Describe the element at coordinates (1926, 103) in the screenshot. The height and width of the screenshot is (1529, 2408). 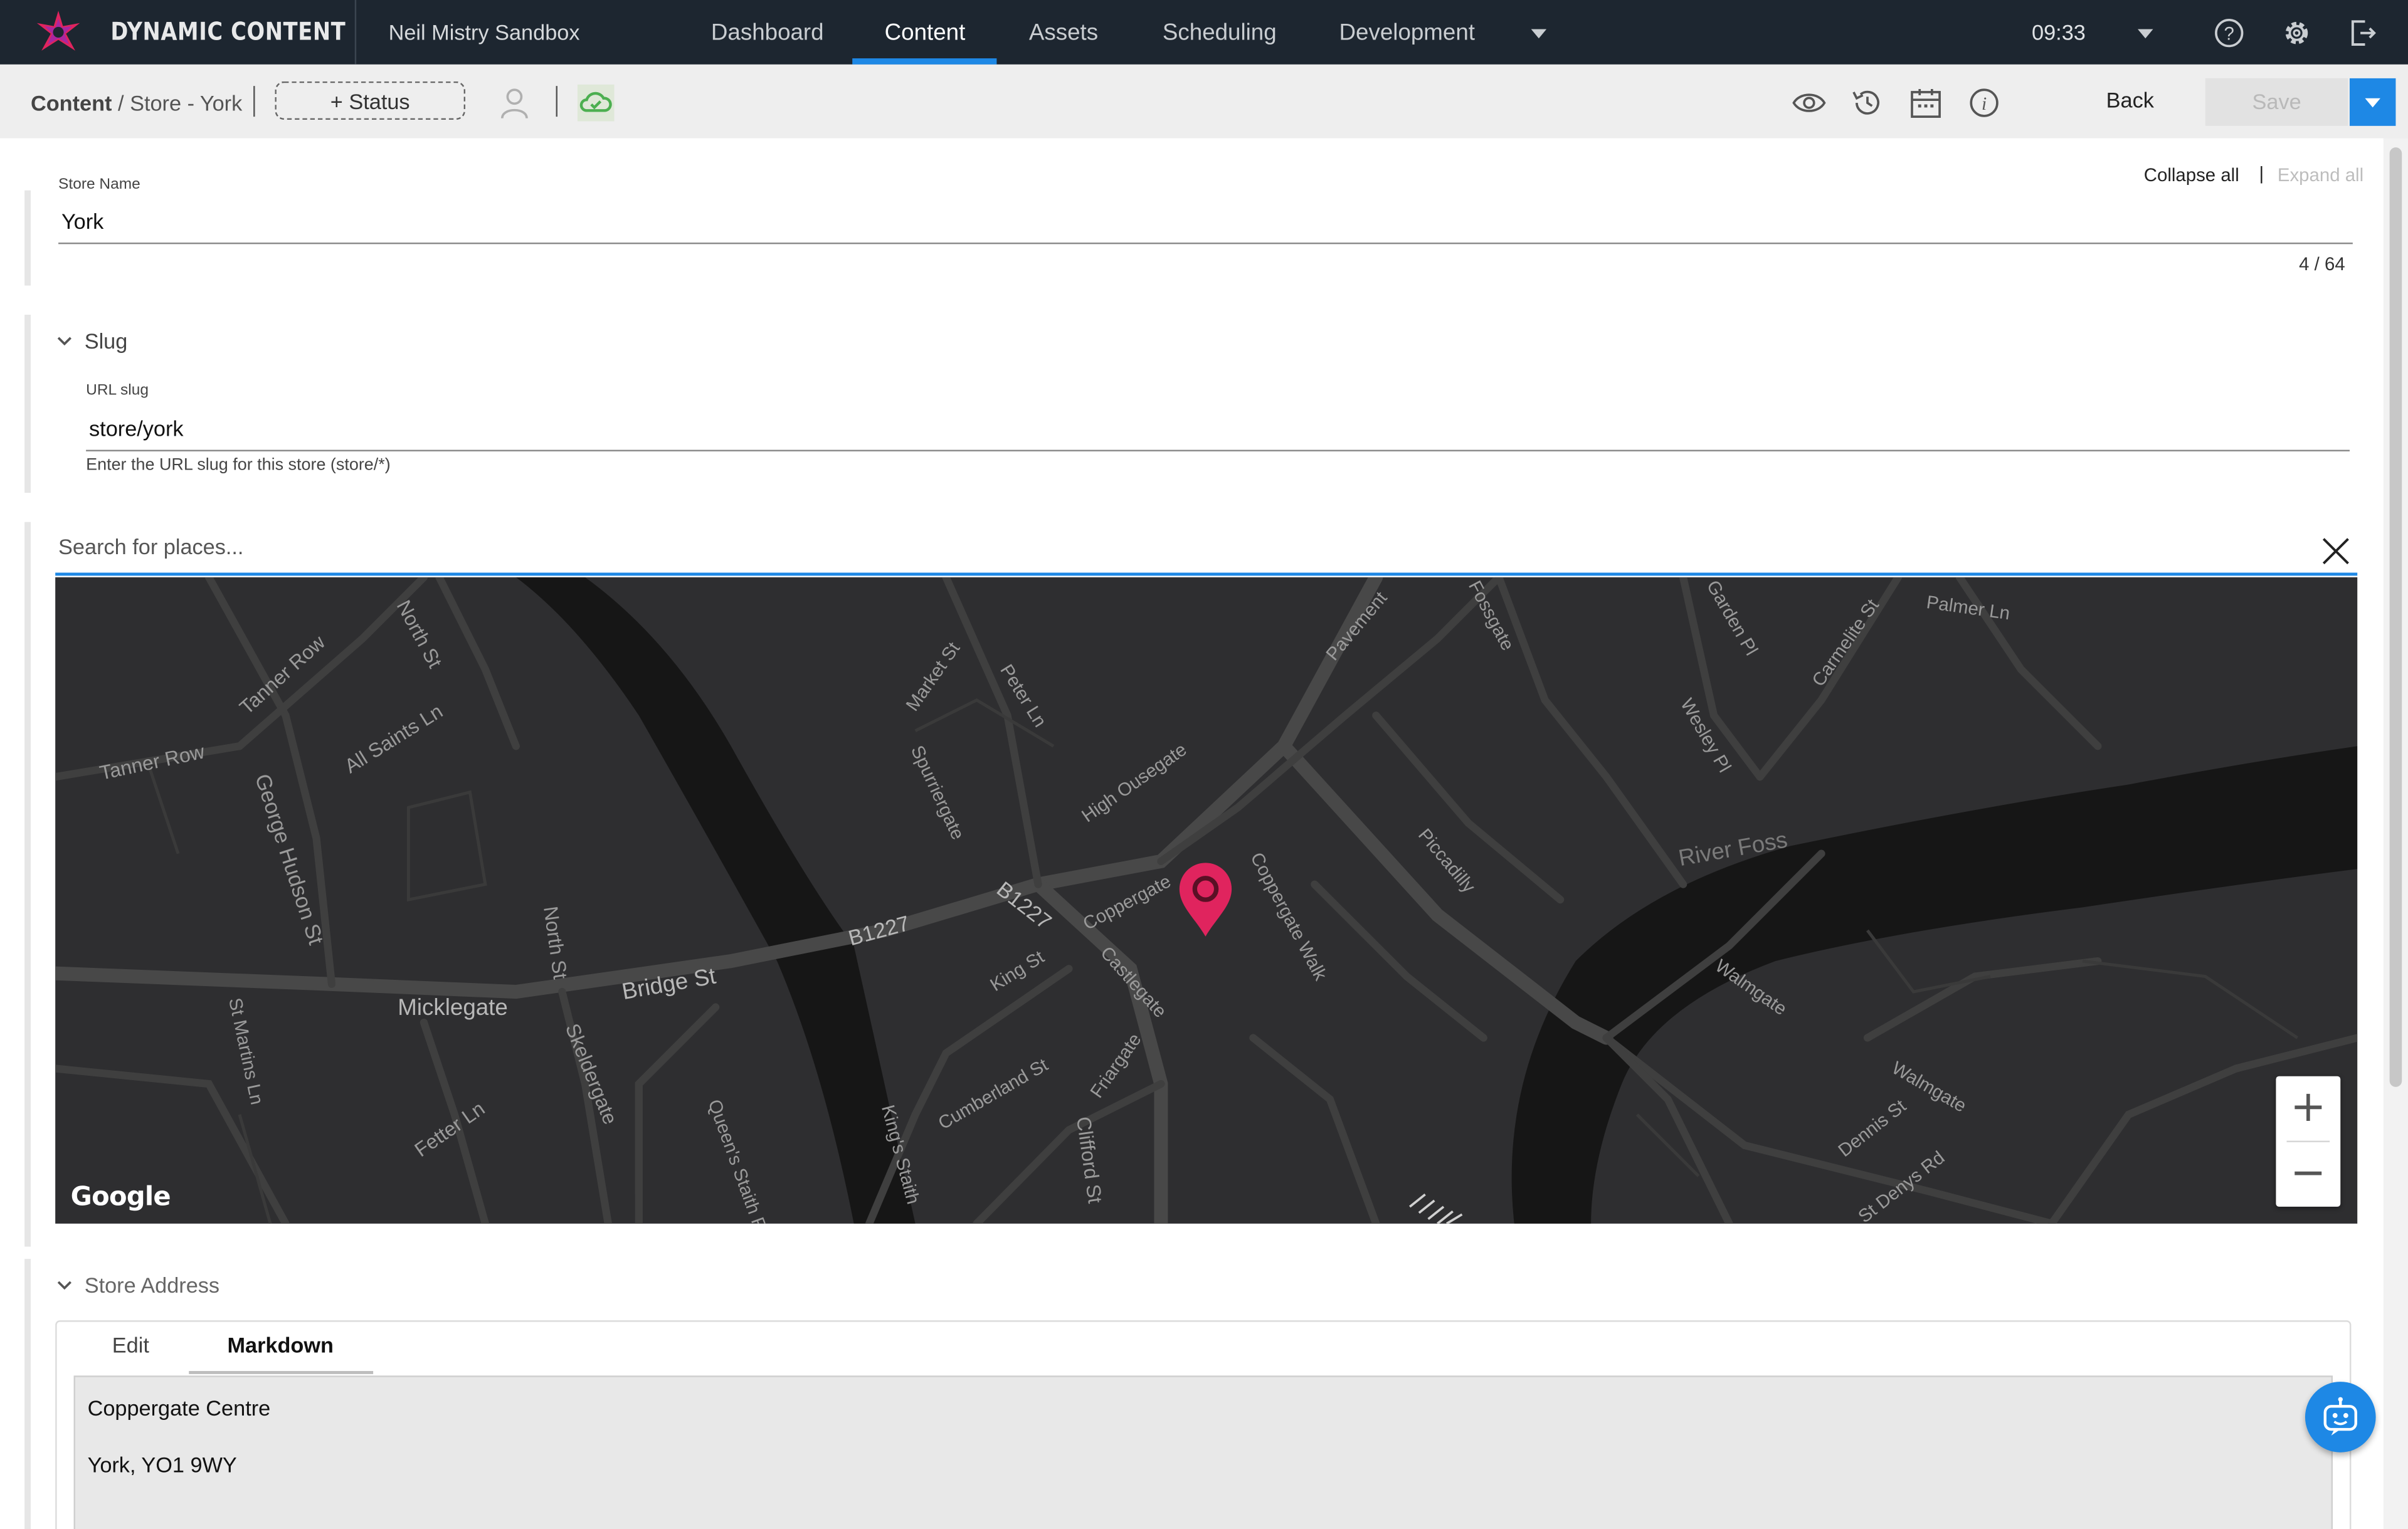
I see `calendar-icon` at that location.